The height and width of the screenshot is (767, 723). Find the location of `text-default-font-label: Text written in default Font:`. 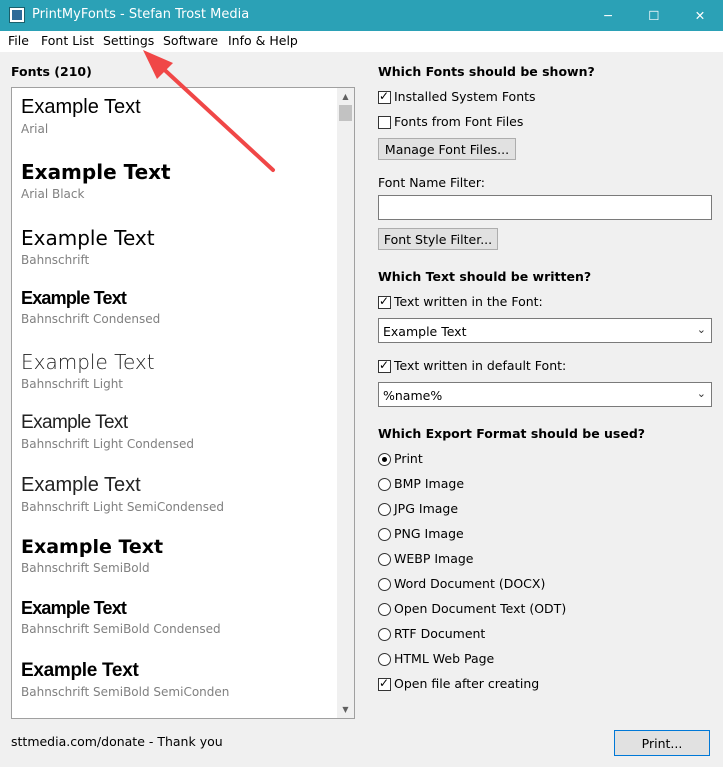

text-default-font-label: Text written in default Font: is located at coordinates (480, 365).